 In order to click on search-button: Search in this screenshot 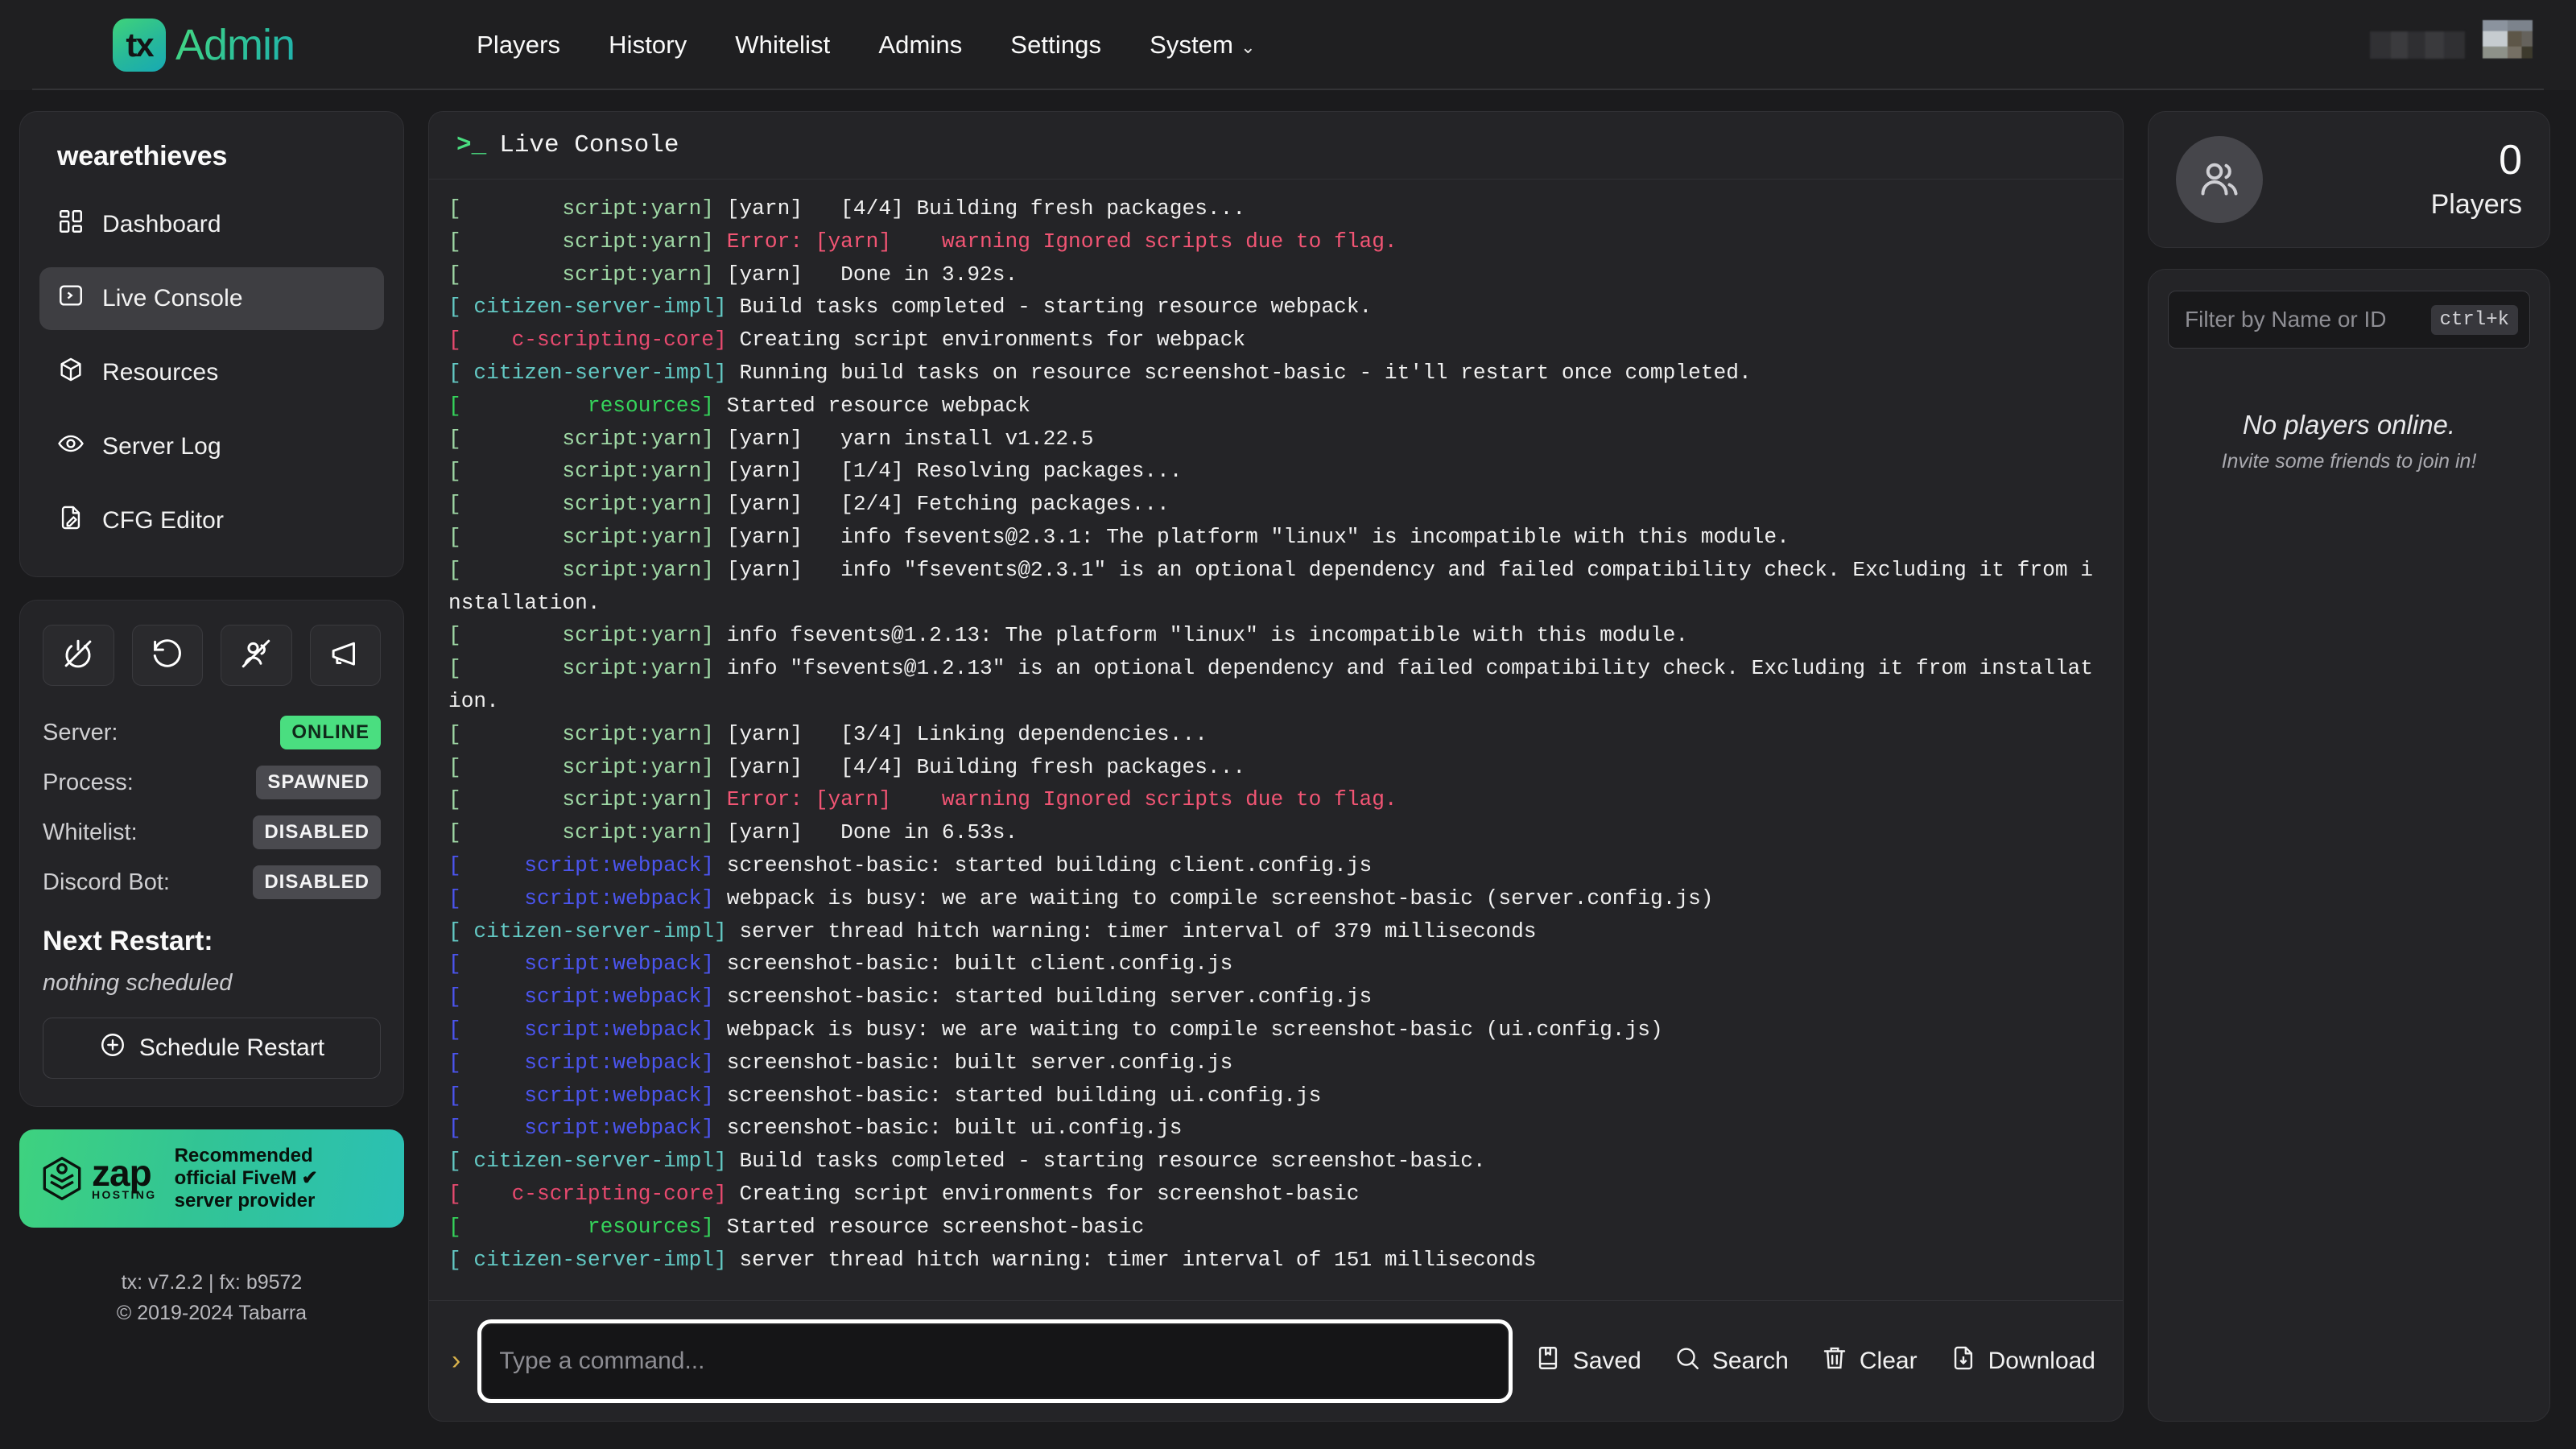, I will do `click(1731, 1361)`.